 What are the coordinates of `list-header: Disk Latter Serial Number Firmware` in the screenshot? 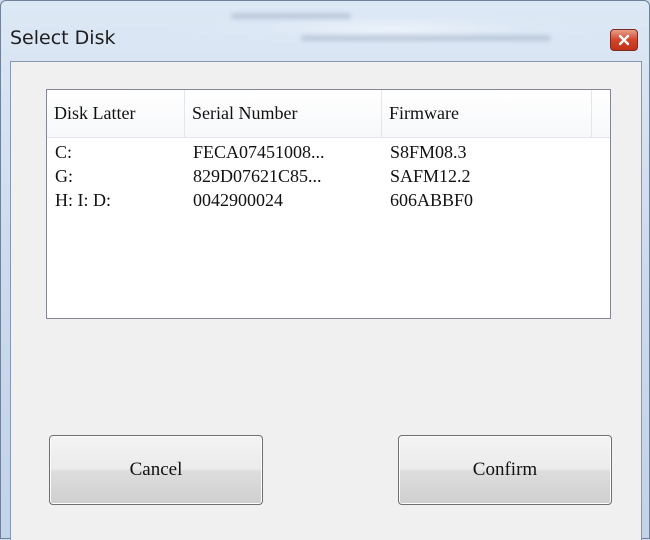 It's located at (328, 114).